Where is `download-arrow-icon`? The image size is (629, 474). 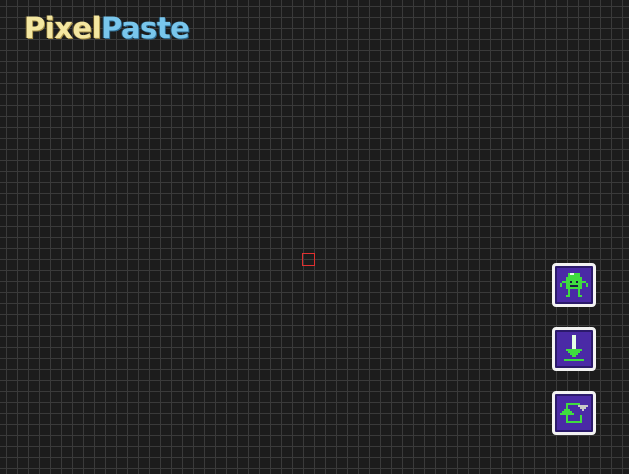 download-arrow-icon is located at coordinates (574, 348).